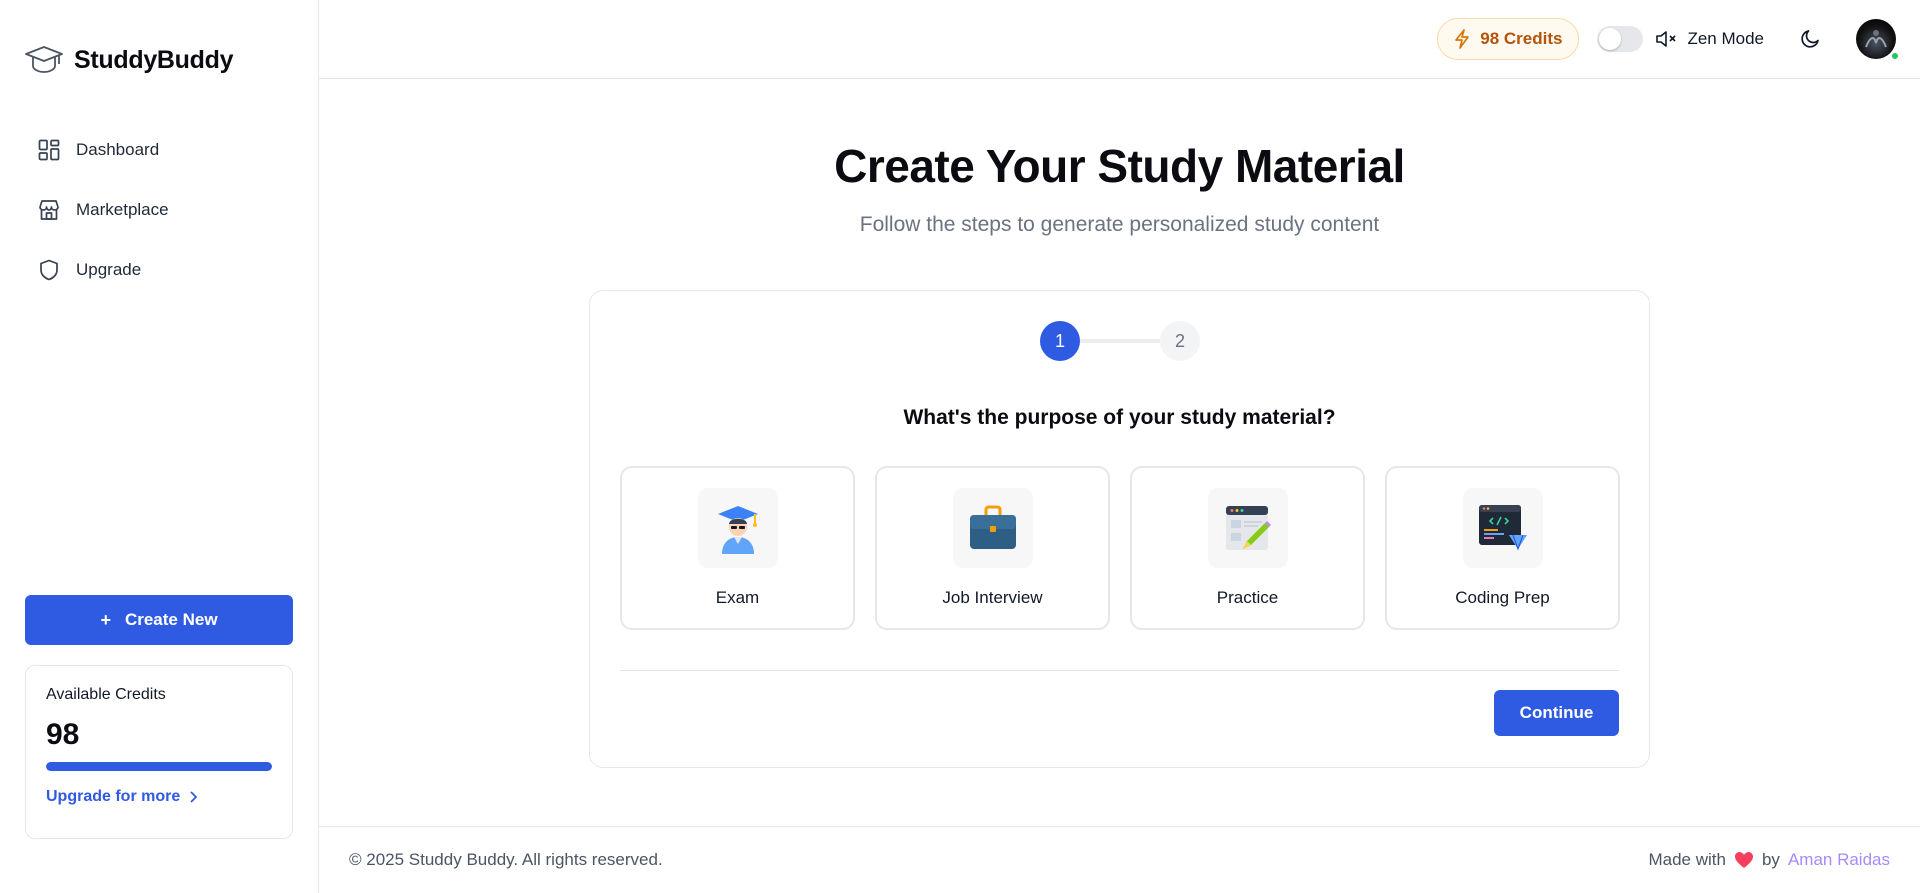  What do you see at coordinates (1839, 860) in the screenshot?
I see `author-link: Aman Raidas` at bounding box center [1839, 860].